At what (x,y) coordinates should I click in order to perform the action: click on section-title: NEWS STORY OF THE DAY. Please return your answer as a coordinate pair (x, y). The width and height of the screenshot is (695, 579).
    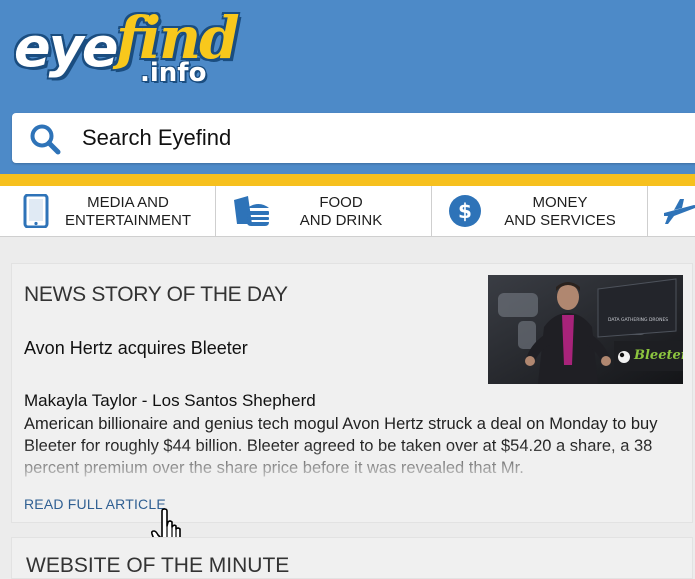
    Looking at the image, I should click on (156, 294).